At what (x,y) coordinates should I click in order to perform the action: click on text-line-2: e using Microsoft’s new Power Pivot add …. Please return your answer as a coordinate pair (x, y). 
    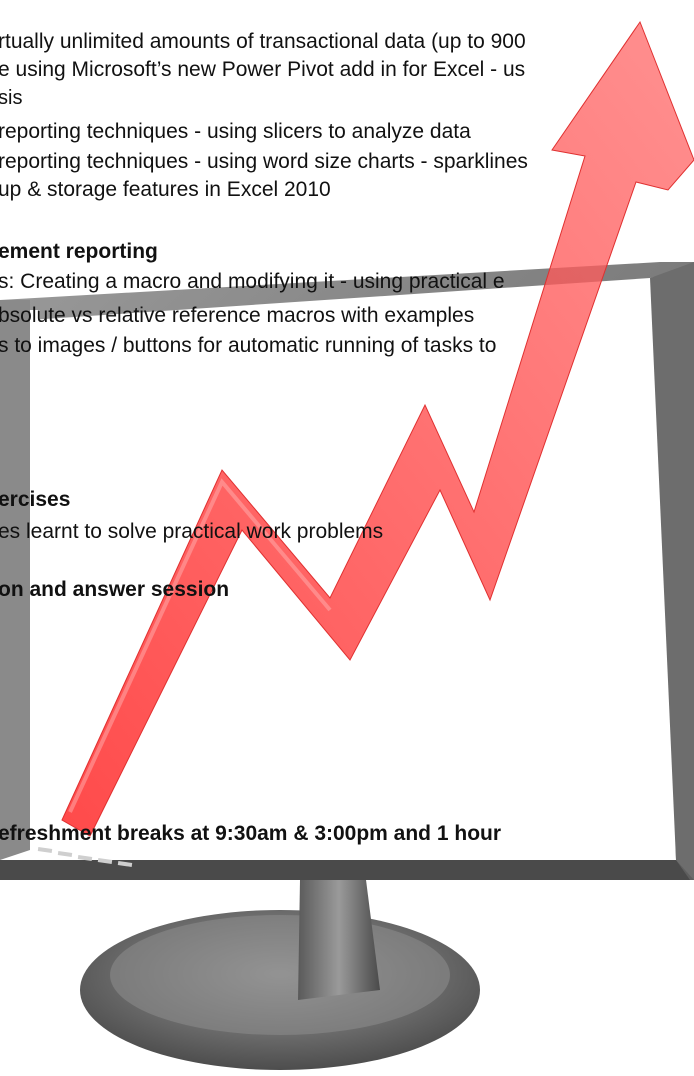
    Looking at the image, I should click on (263, 69).